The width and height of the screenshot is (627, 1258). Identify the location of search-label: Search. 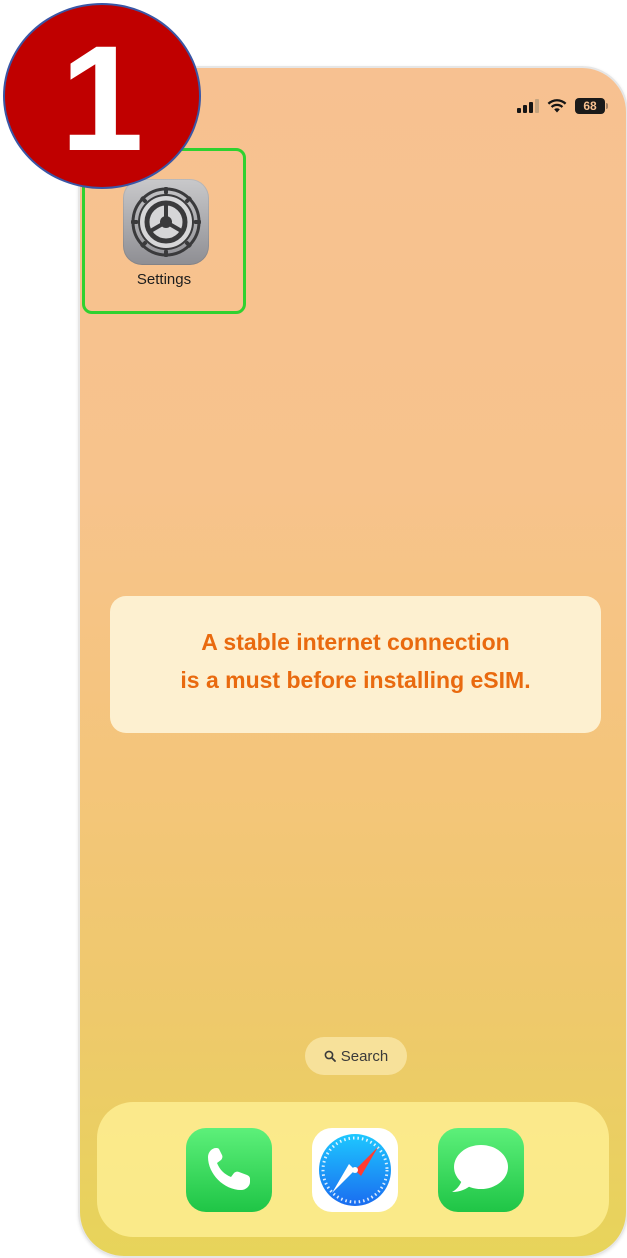
(364, 1056).